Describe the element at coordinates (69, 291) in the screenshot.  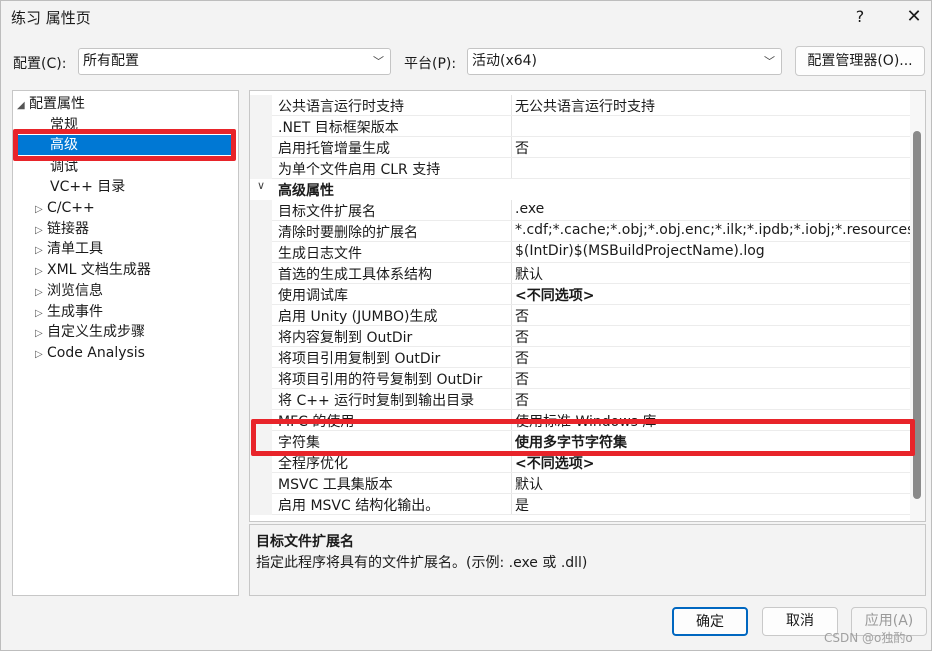
I see `tree-item-browse-info: ▷ 浏览信息` at that location.